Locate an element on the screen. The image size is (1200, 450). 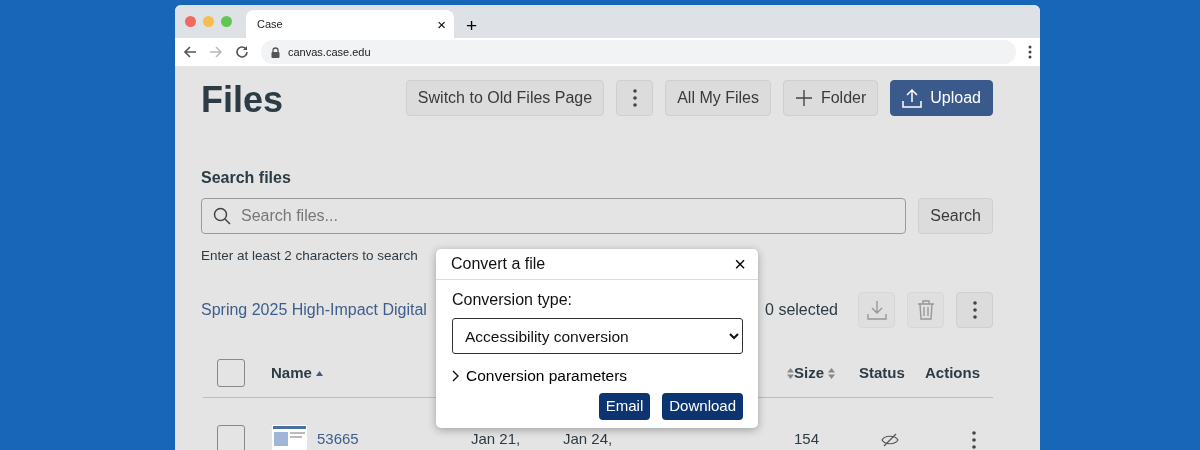
close-tab-button: × is located at coordinates (441, 24).